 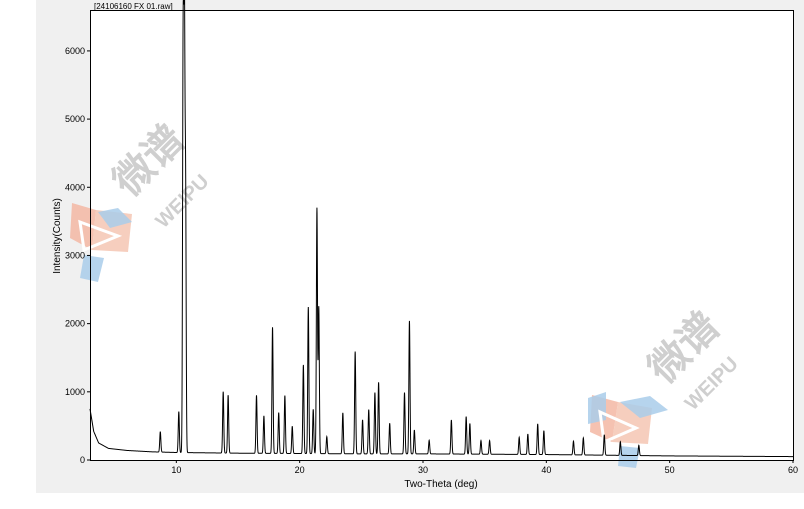 I want to click on y-tick-label: 5000, so click(x=75, y=119).